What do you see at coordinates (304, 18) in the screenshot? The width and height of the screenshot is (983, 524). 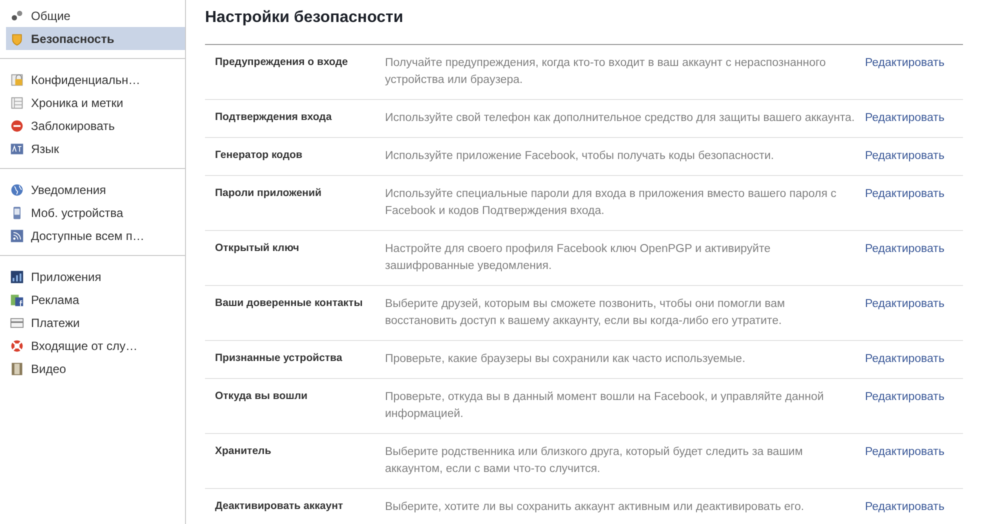 I see `page-title: Настройки безопасности` at bounding box center [304, 18].